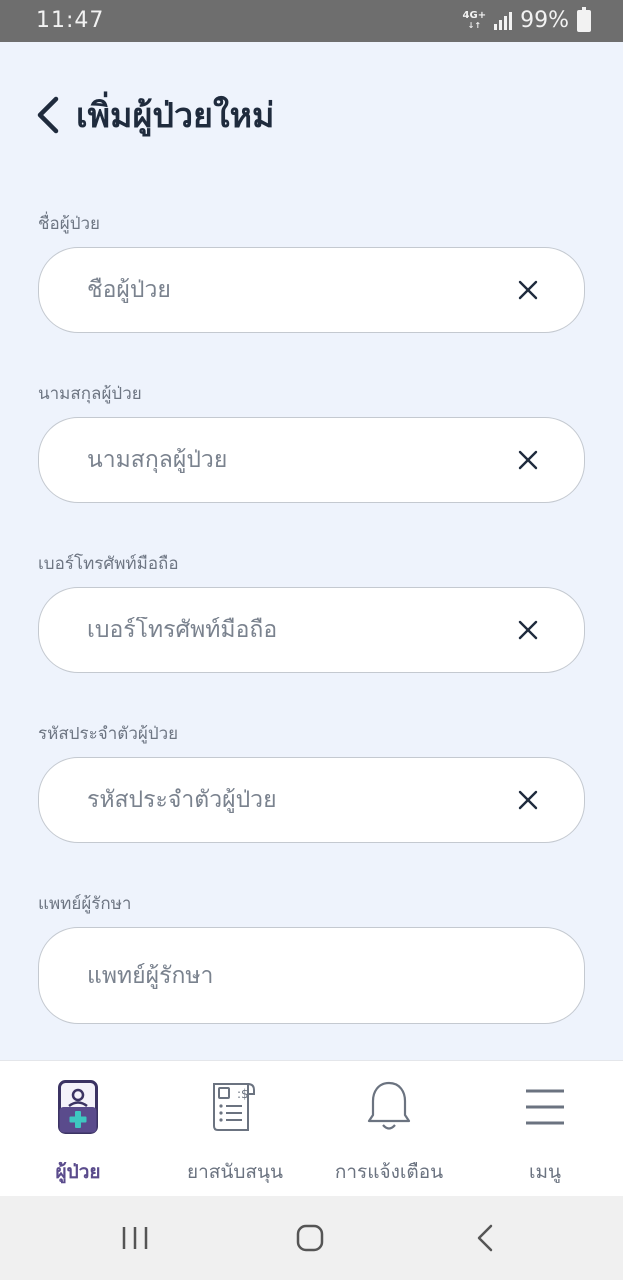 The width and height of the screenshot is (623, 1280). What do you see at coordinates (389, 1172) in the screenshot?
I see `nav-label-notifications: การแจ้งเตือน` at bounding box center [389, 1172].